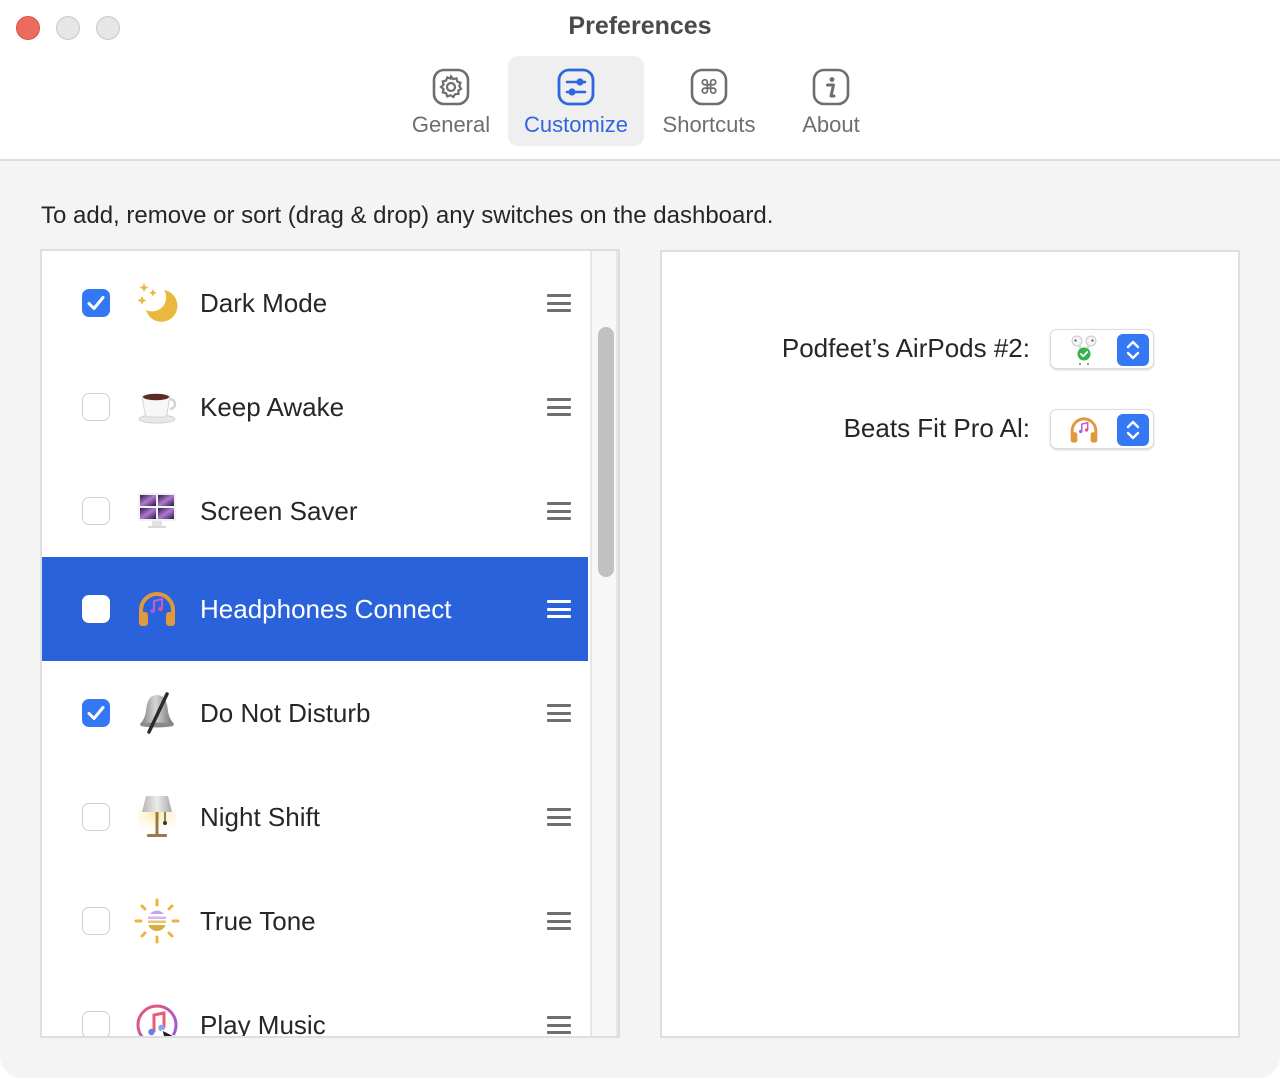  What do you see at coordinates (285, 712) in the screenshot?
I see `switch-label: Do Not Disturb` at bounding box center [285, 712].